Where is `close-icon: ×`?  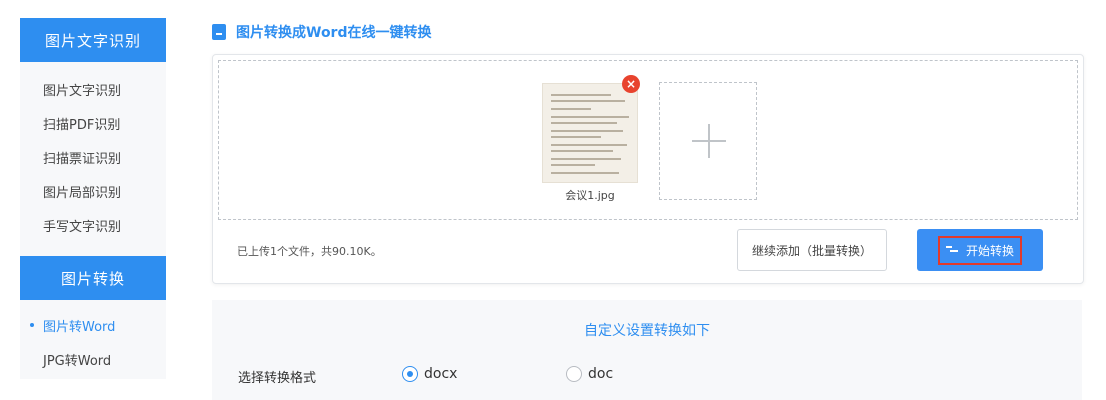 close-icon: × is located at coordinates (631, 84).